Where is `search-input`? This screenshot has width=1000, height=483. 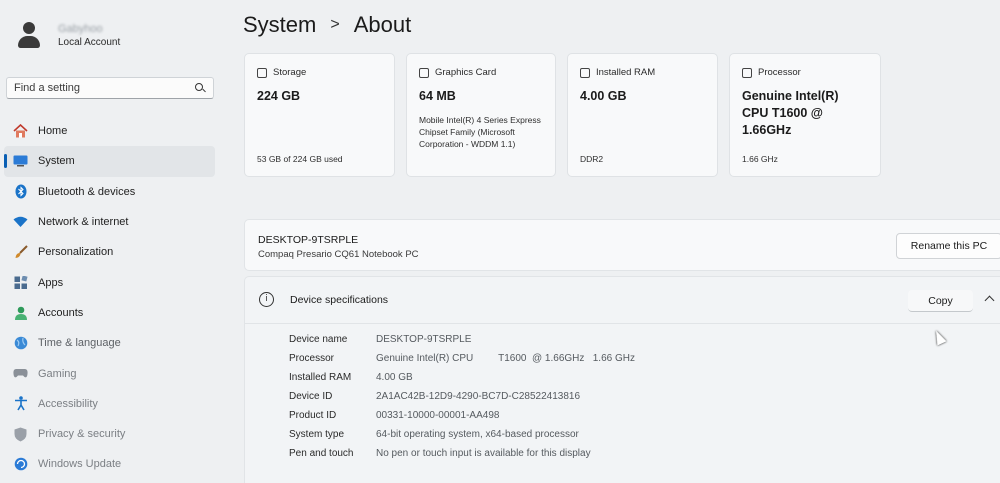
search-input is located at coordinates (104, 88).